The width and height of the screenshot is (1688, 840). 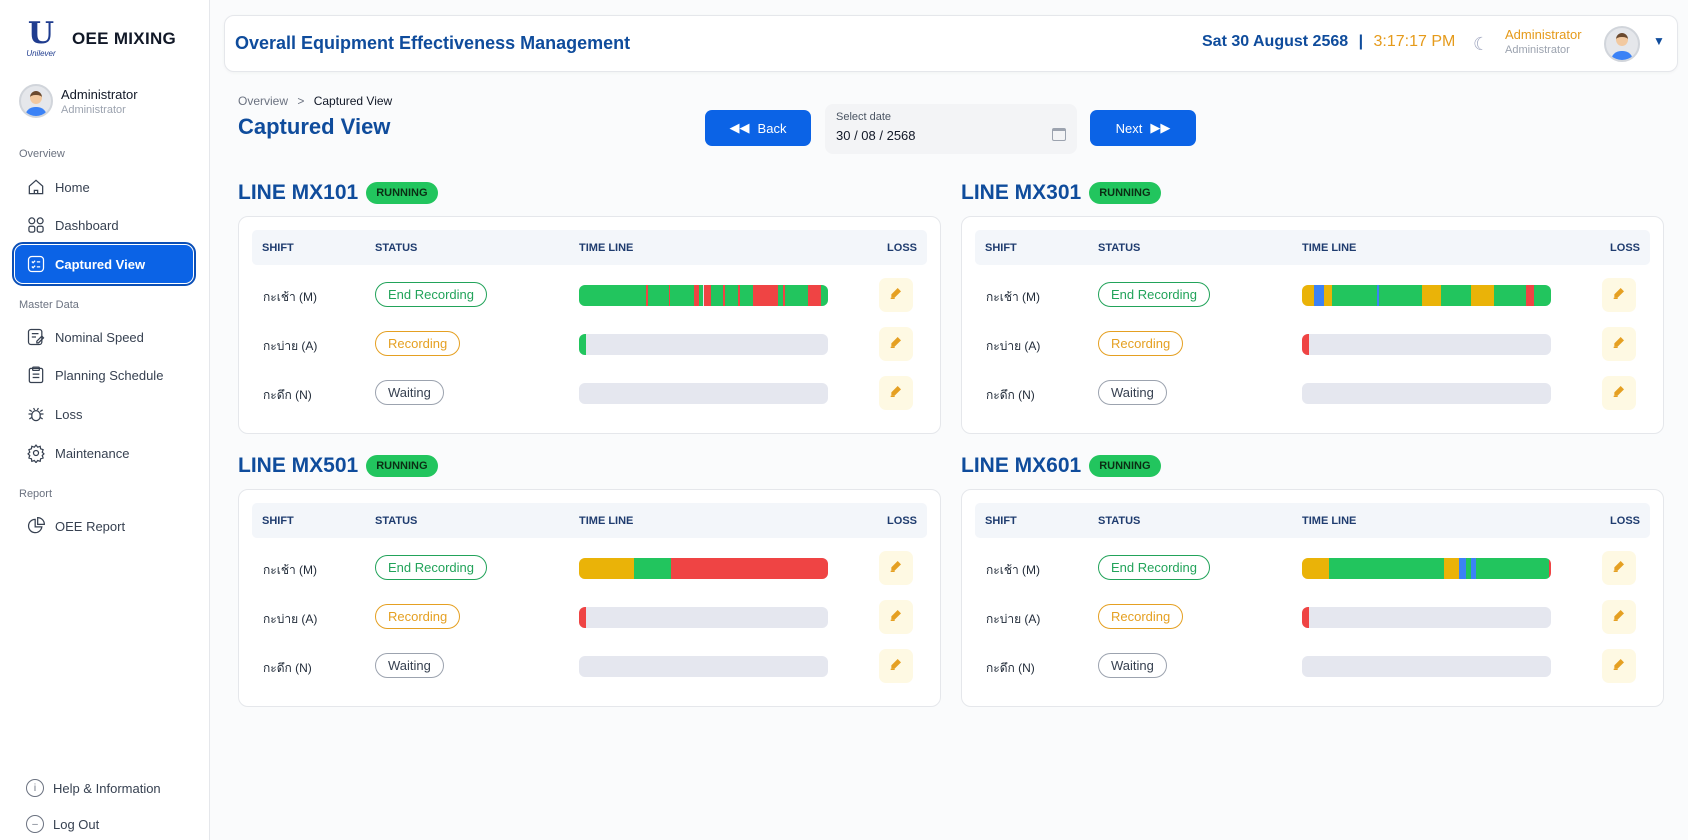 What do you see at coordinates (431, 567) in the screenshot?
I see `recording-status: End Recording` at bounding box center [431, 567].